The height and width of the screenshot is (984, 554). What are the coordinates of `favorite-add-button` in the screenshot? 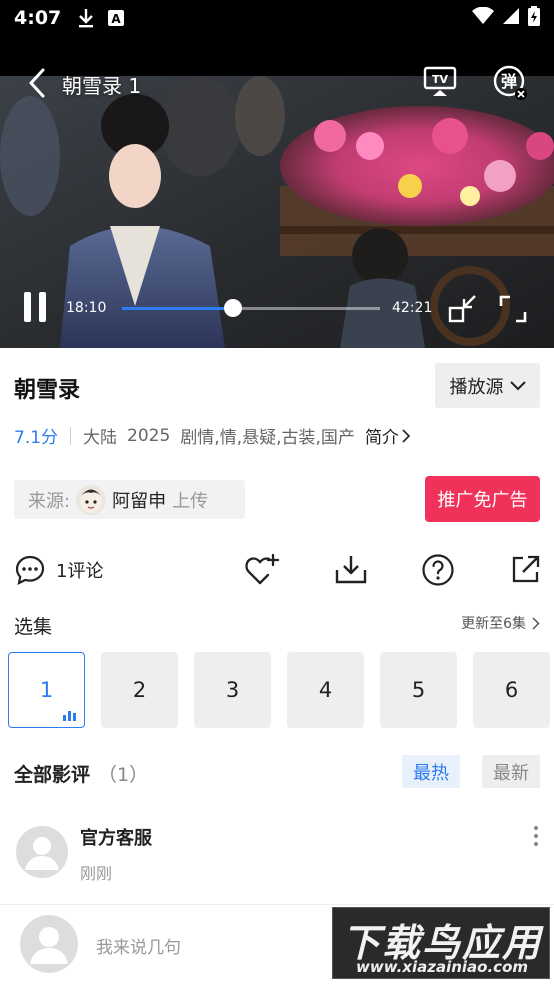 It's located at (262, 570).